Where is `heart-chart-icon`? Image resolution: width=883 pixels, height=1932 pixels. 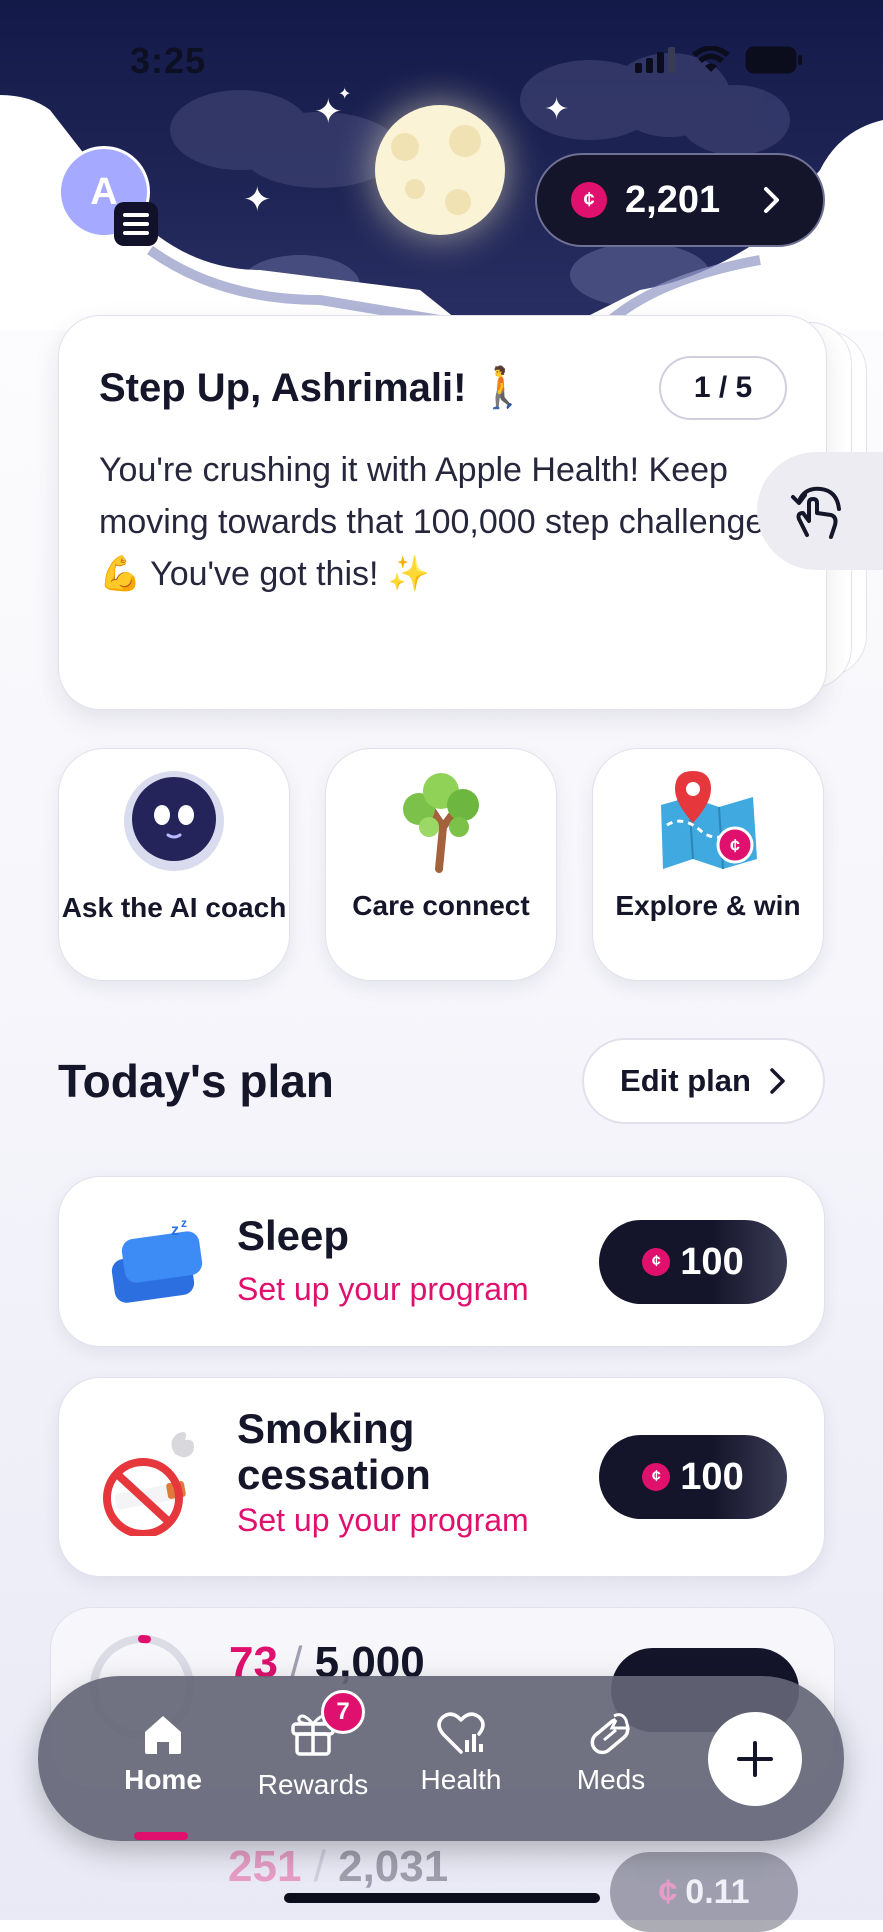
heart-chart-icon is located at coordinates (461, 1733).